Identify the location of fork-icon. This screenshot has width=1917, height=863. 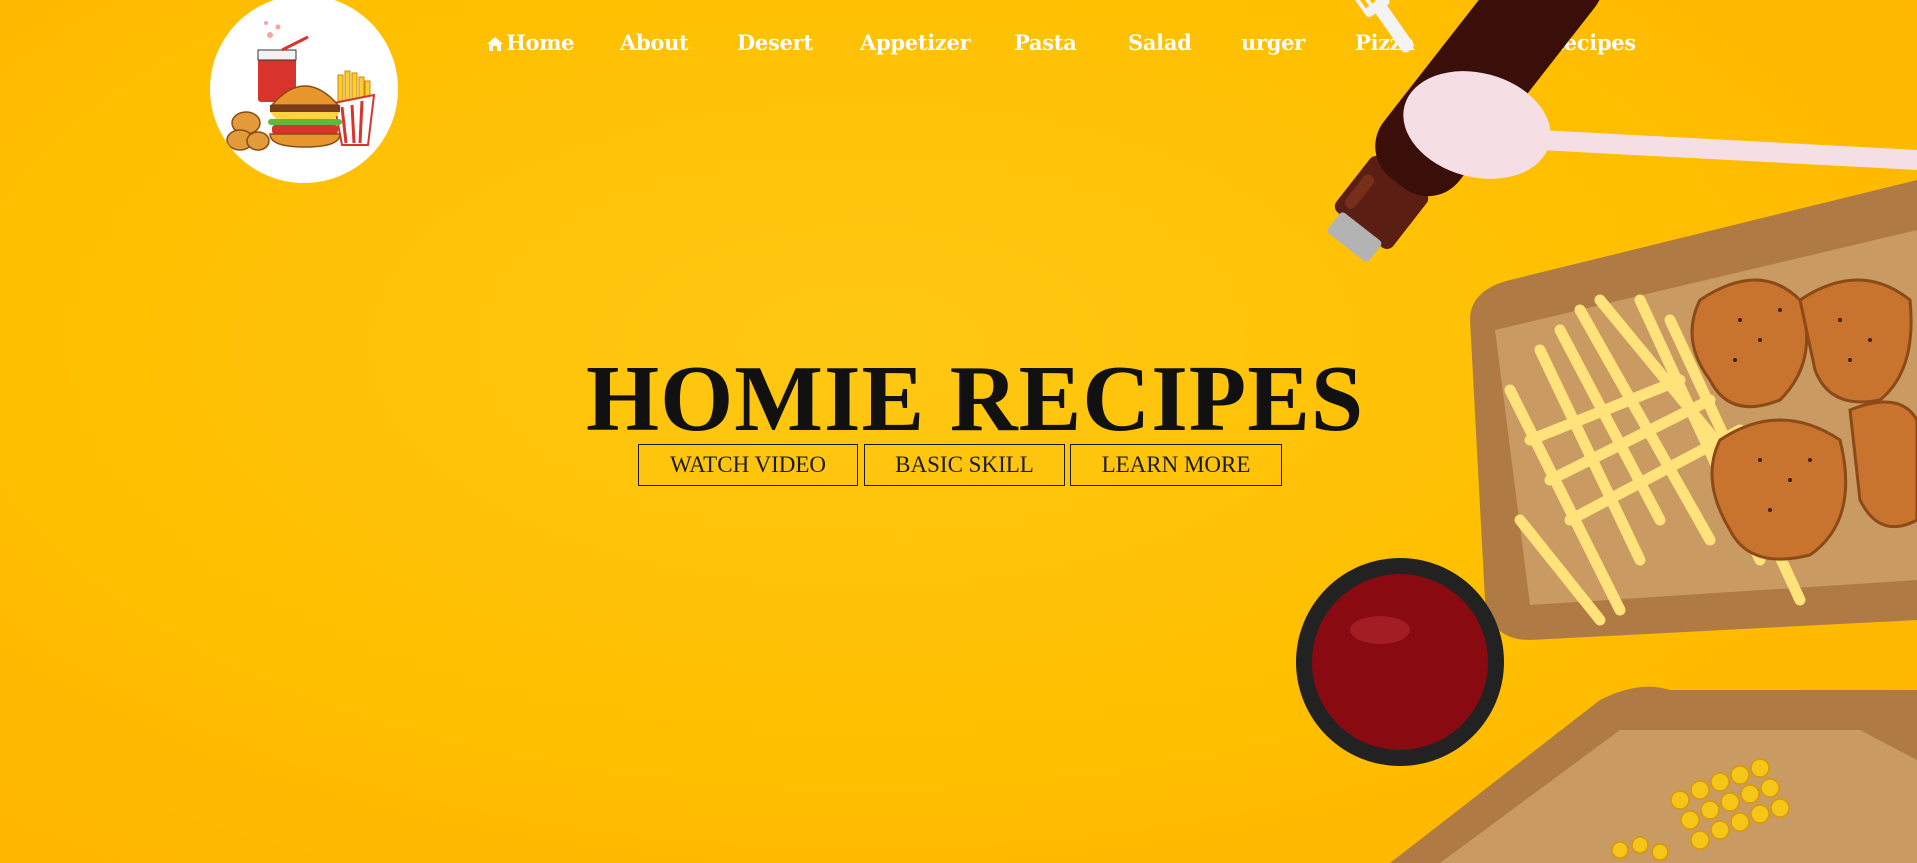
(1376, 26).